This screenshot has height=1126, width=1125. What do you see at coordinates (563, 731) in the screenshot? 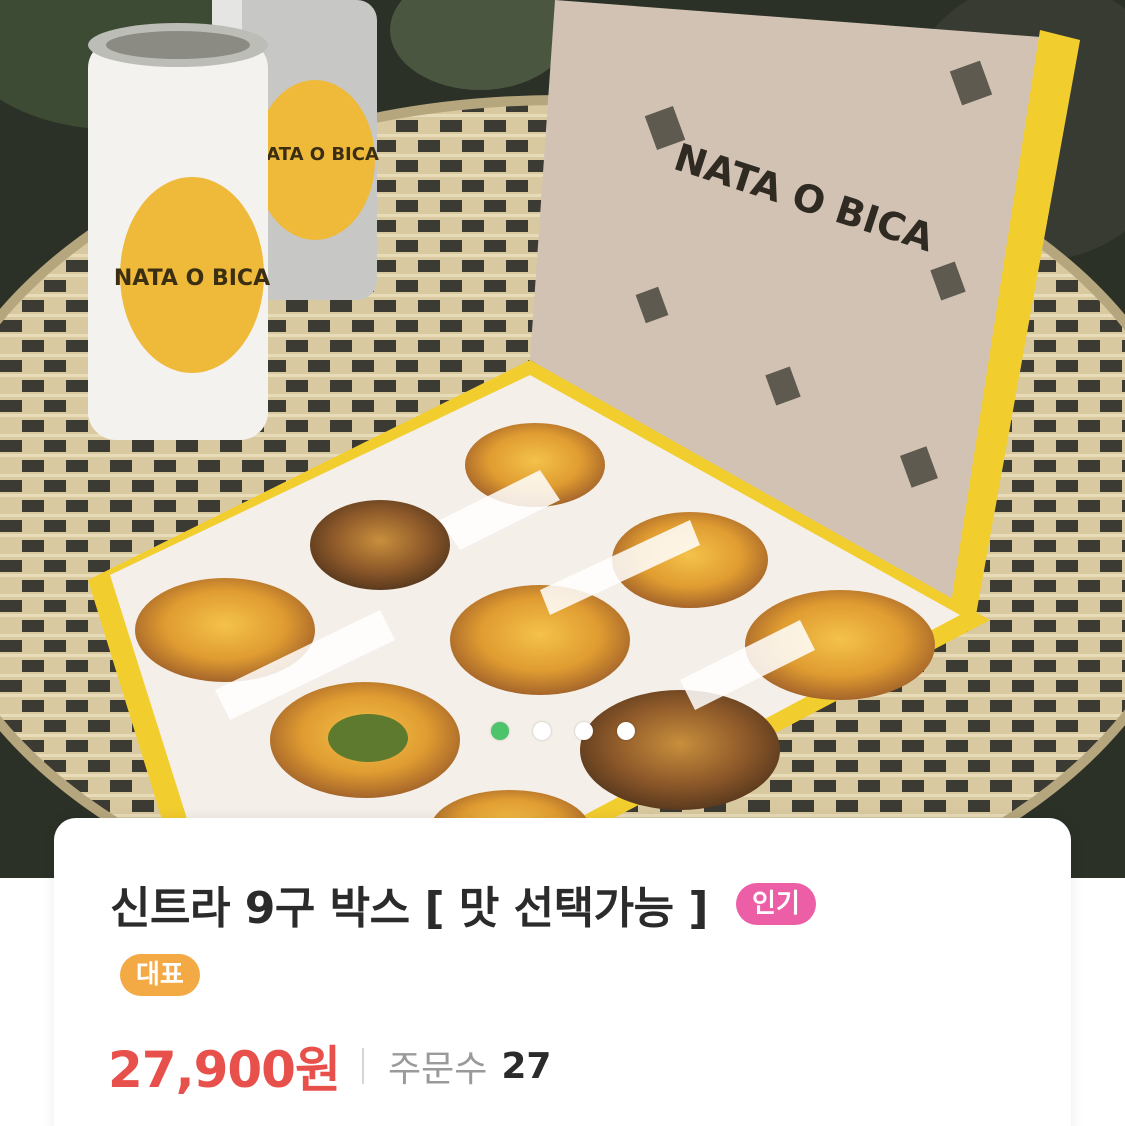
I see `carousel-indicator` at bounding box center [563, 731].